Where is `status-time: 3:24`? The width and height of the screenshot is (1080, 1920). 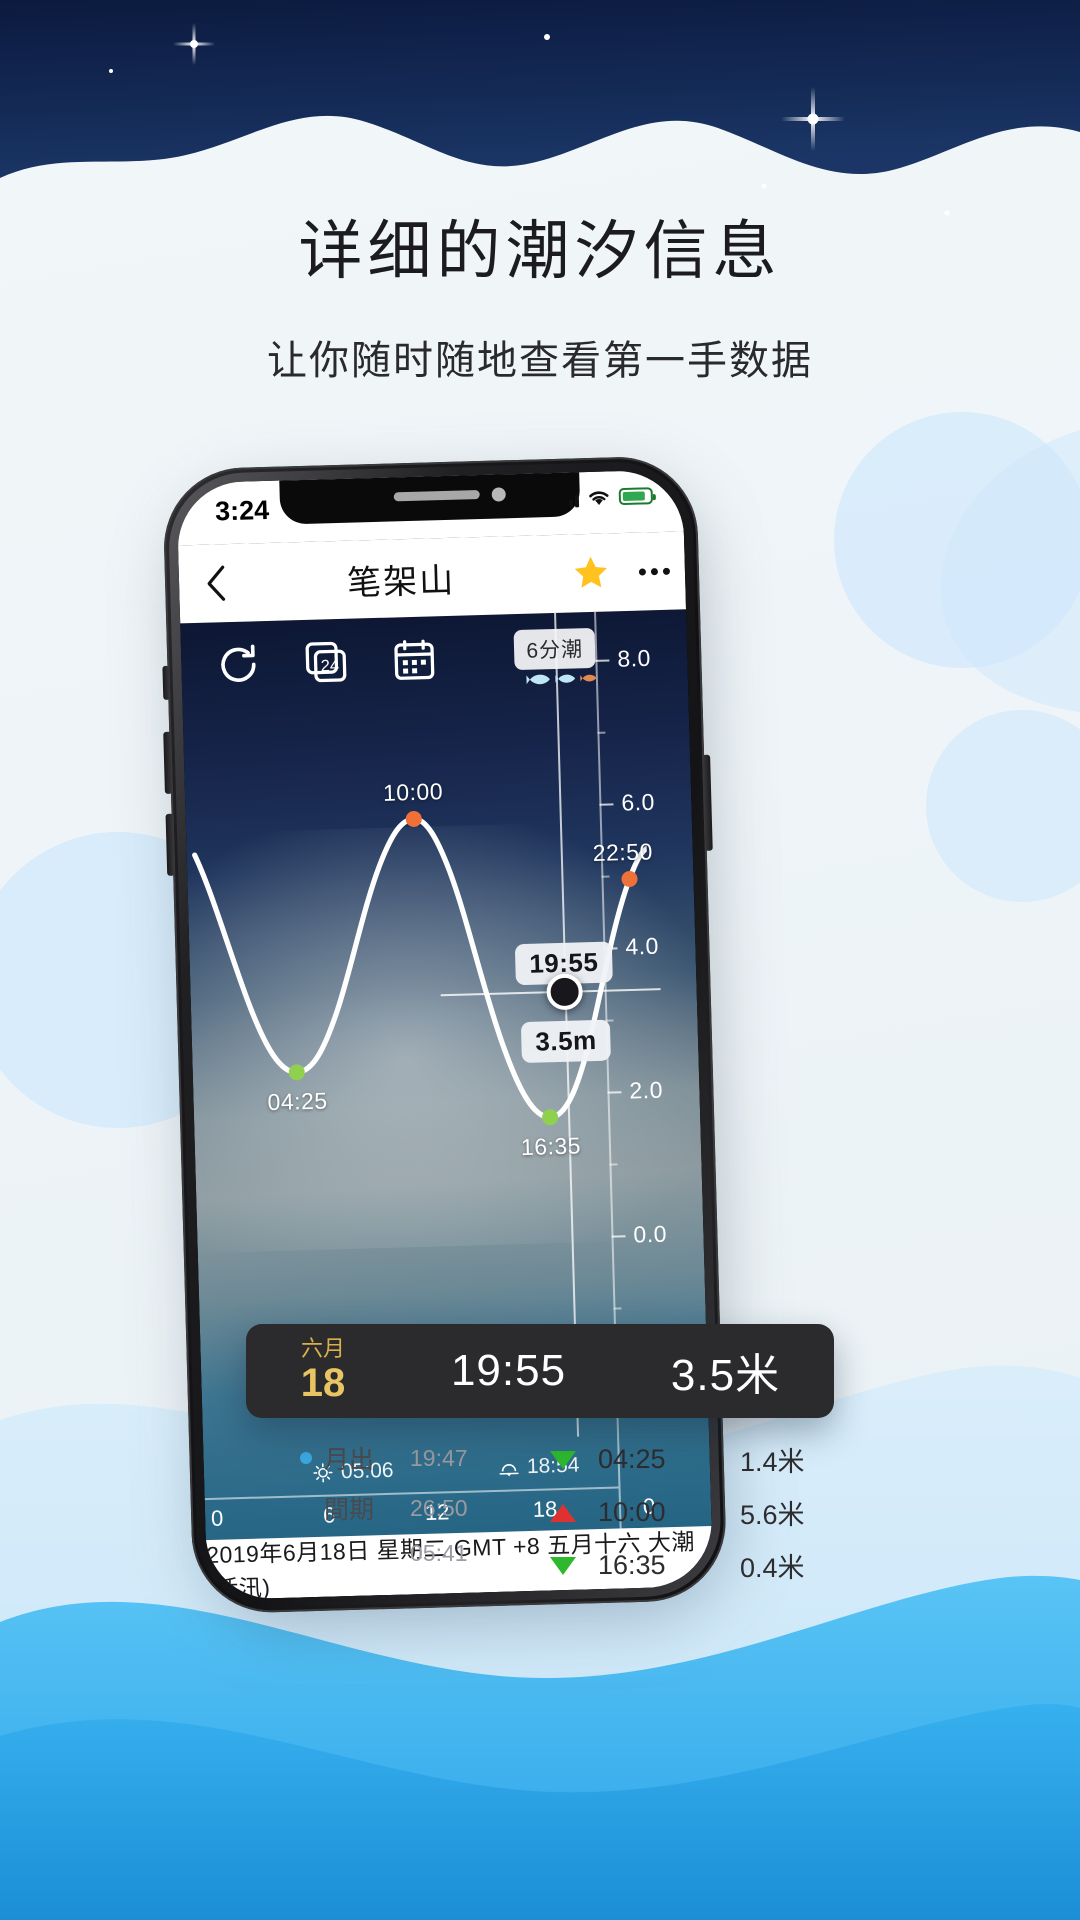 status-time: 3:24 is located at coordinates (242, 510).